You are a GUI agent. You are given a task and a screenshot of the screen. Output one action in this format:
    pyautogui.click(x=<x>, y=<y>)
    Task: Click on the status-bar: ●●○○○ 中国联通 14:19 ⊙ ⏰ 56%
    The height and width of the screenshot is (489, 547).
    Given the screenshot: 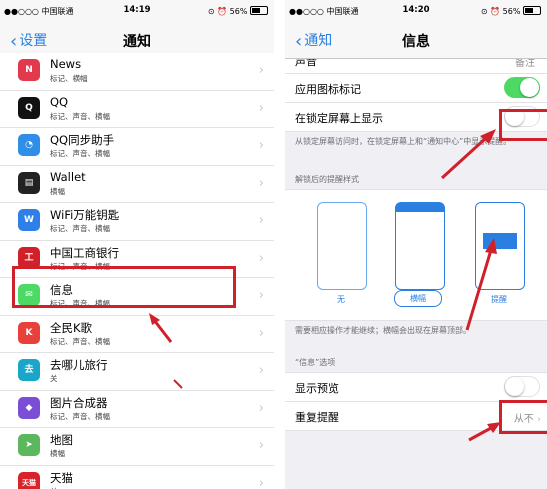 What is the action you would take?
    pyautogui.click(x=137, y=10)
    